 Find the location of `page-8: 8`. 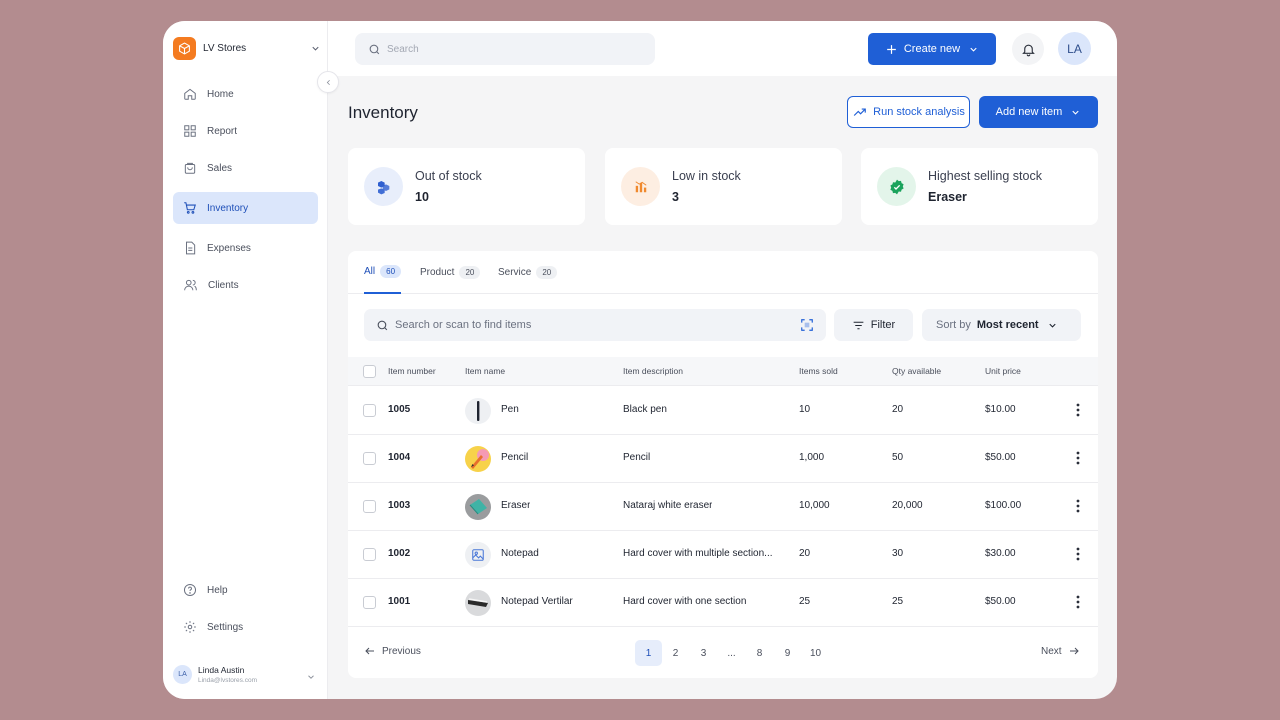

page-8: 8 is located at coordinates (759, 653).